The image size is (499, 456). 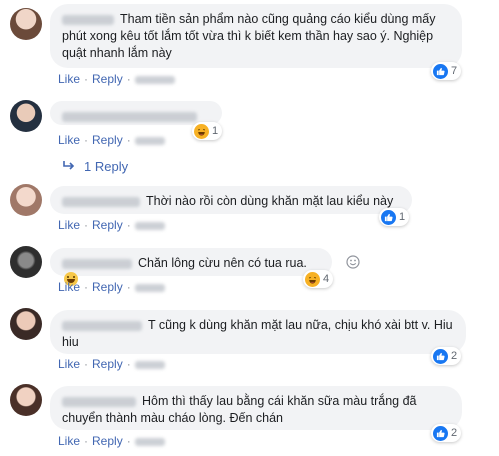 I want to click on comment-text: Chăn lông cừu nên có tua rua., so click(x=222, y=263).